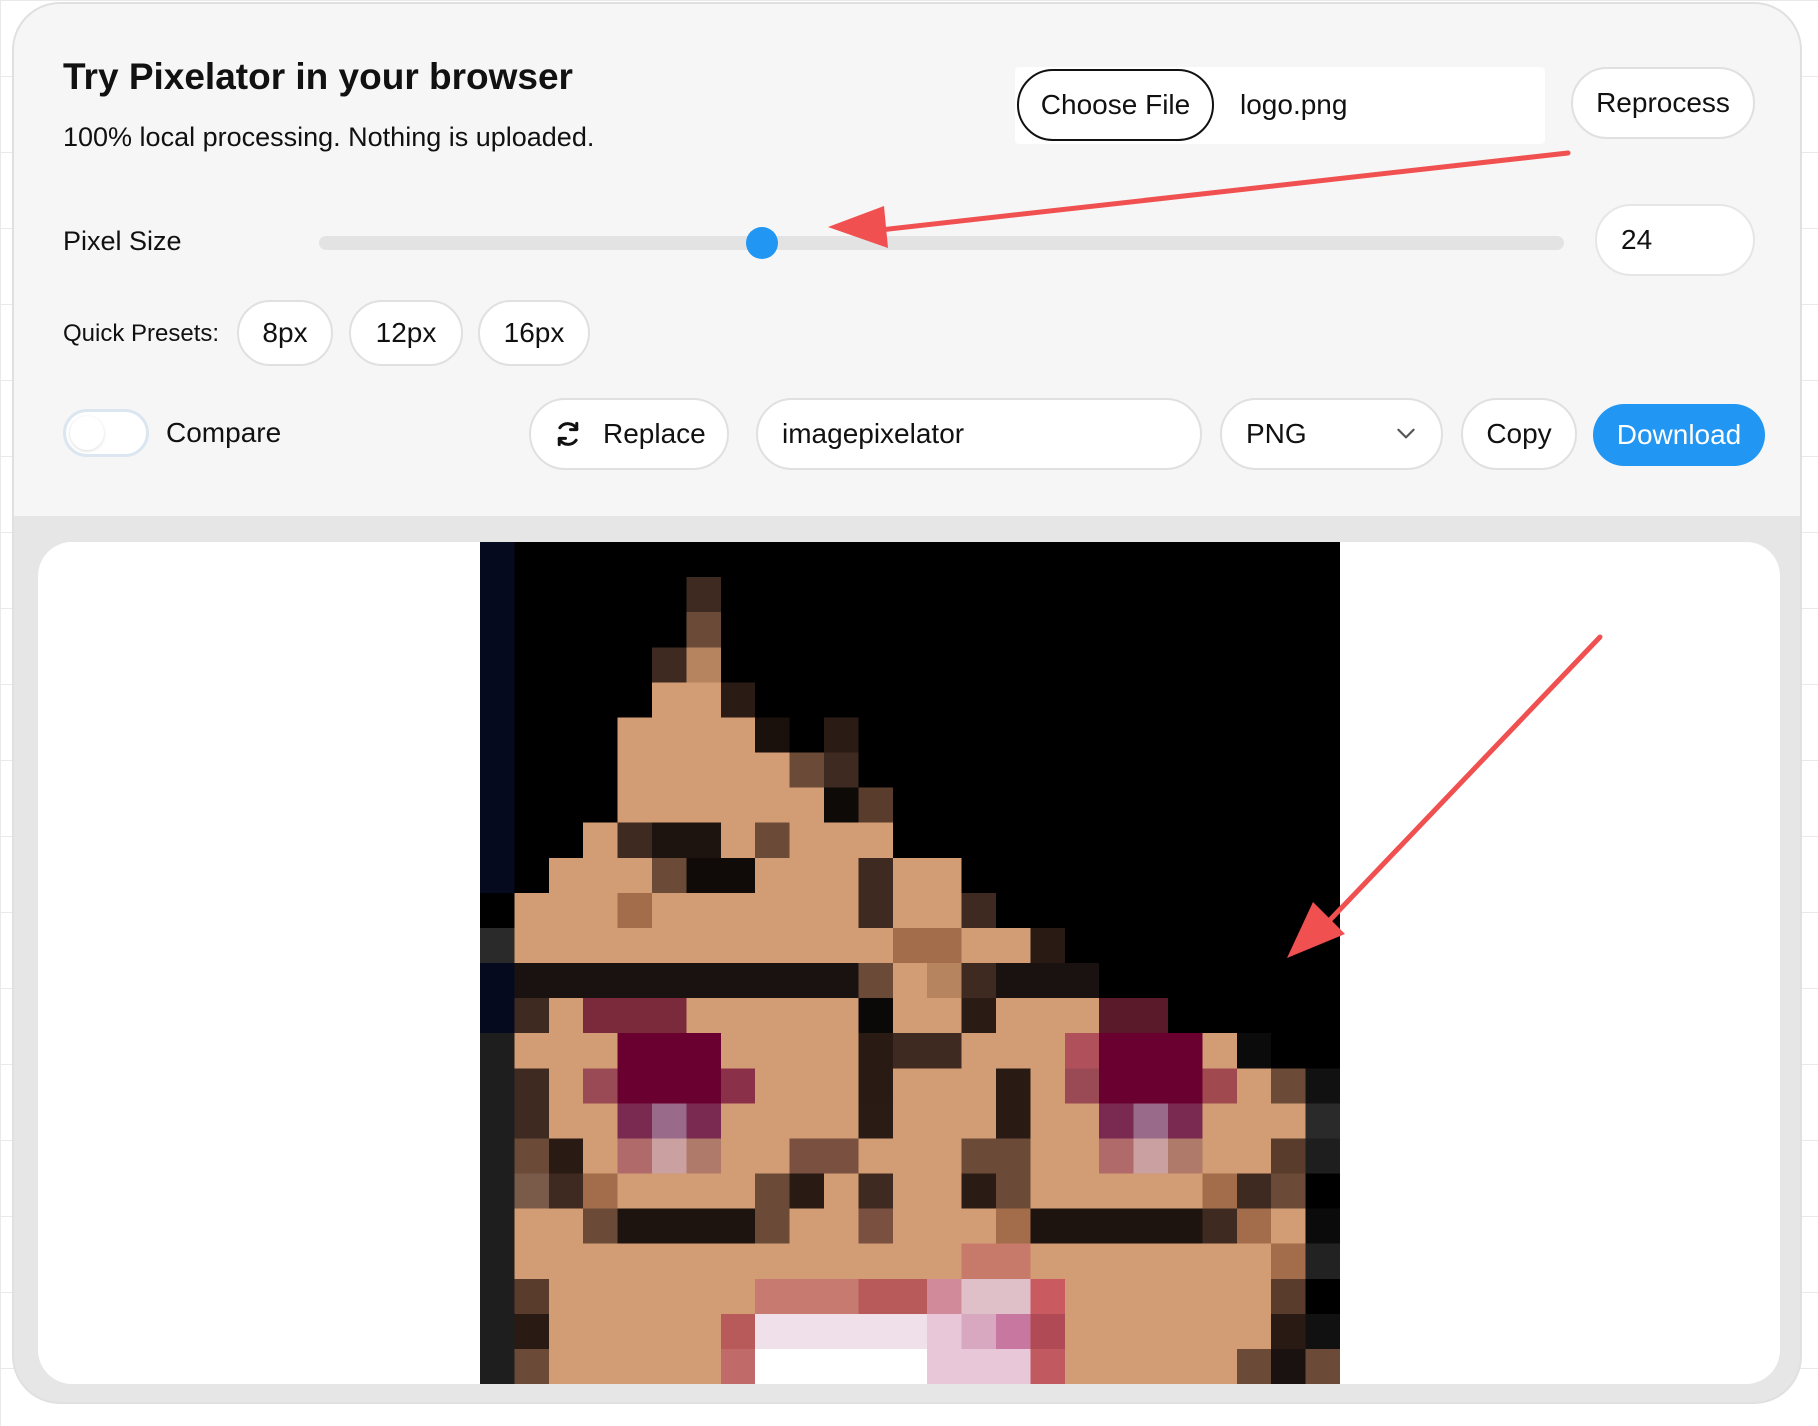  I want to click on preset-16px-button: 16px, so click(534, 333).